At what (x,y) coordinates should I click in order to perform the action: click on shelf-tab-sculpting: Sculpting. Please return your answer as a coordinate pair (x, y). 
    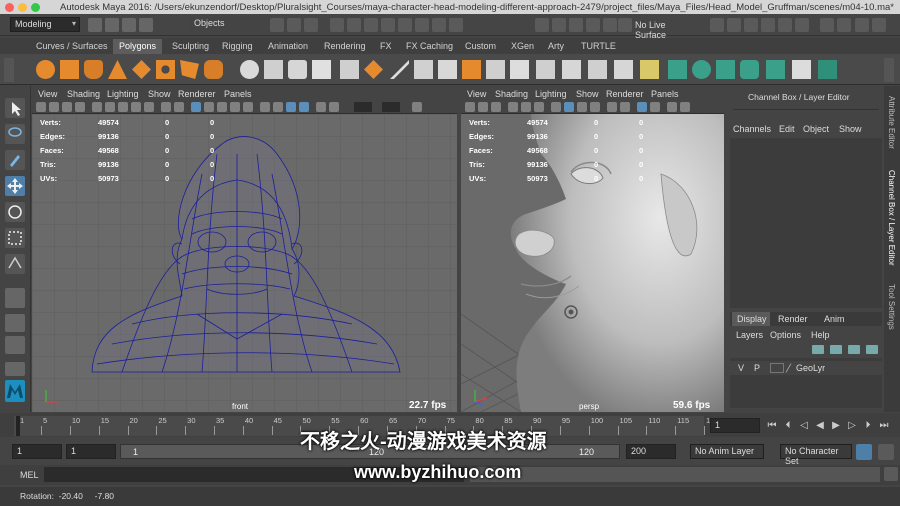
    Looking at the image, I should click on (190, 46).